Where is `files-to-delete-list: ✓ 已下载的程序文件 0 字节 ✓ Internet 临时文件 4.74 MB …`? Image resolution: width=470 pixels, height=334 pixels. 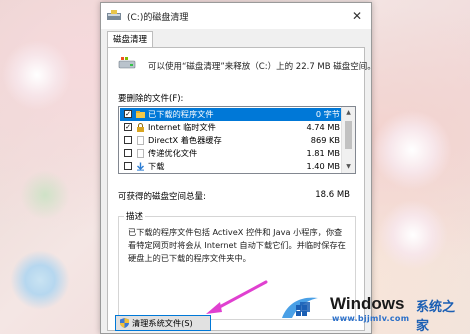 files-to-delete-list: ✓ 已下载的程序文件 0 字节 ✓ Internet 临时文件 4.74 MB … is located at coordinates (237, 140).